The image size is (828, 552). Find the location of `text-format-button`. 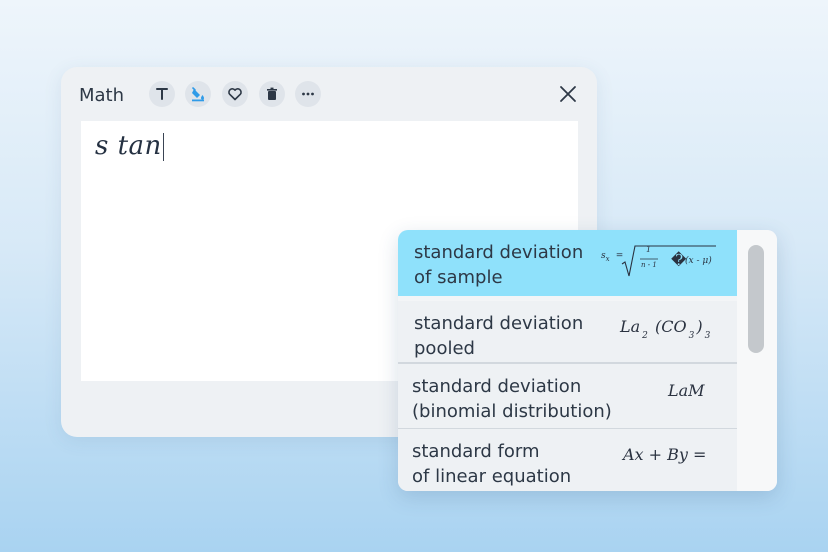

text-format-button is located at coordinates (162, 94).